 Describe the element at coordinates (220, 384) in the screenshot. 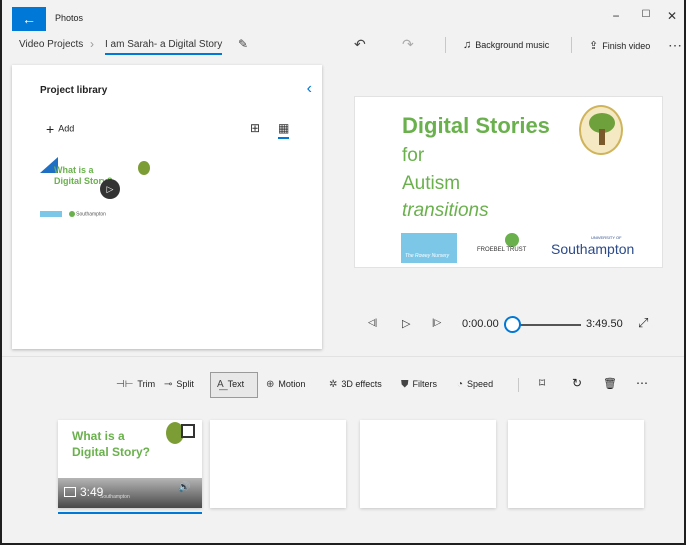

I see `text-icon: A͟` at that location.